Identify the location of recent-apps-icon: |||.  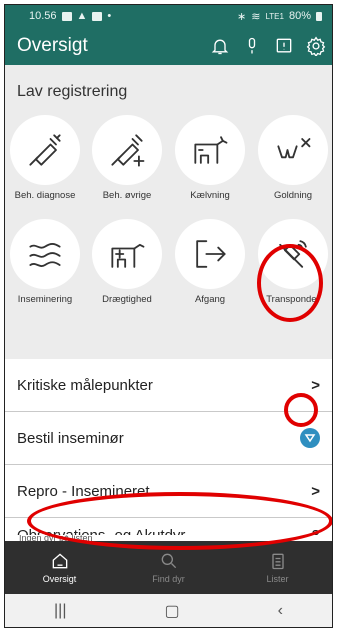
(60, 611).